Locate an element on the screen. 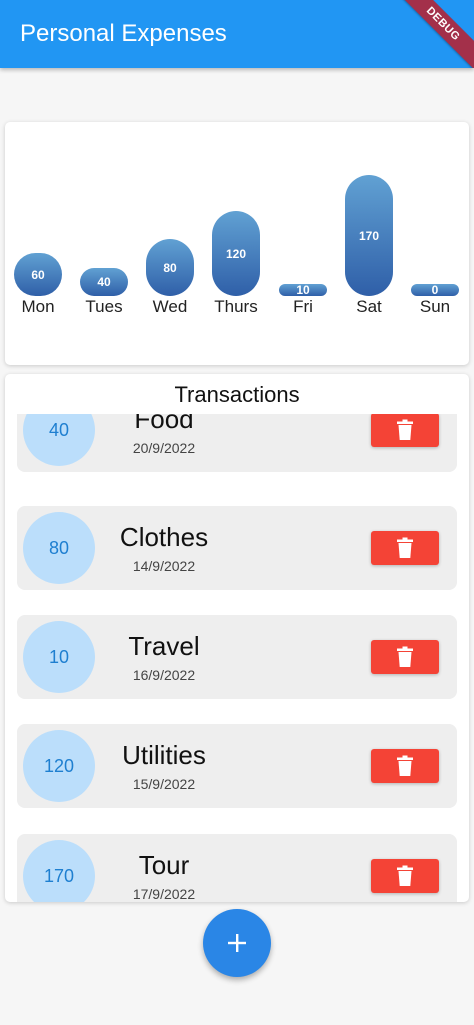 The image size is (474, 1025). chart-bar-value: 170 is located at coordinates (369, 235).